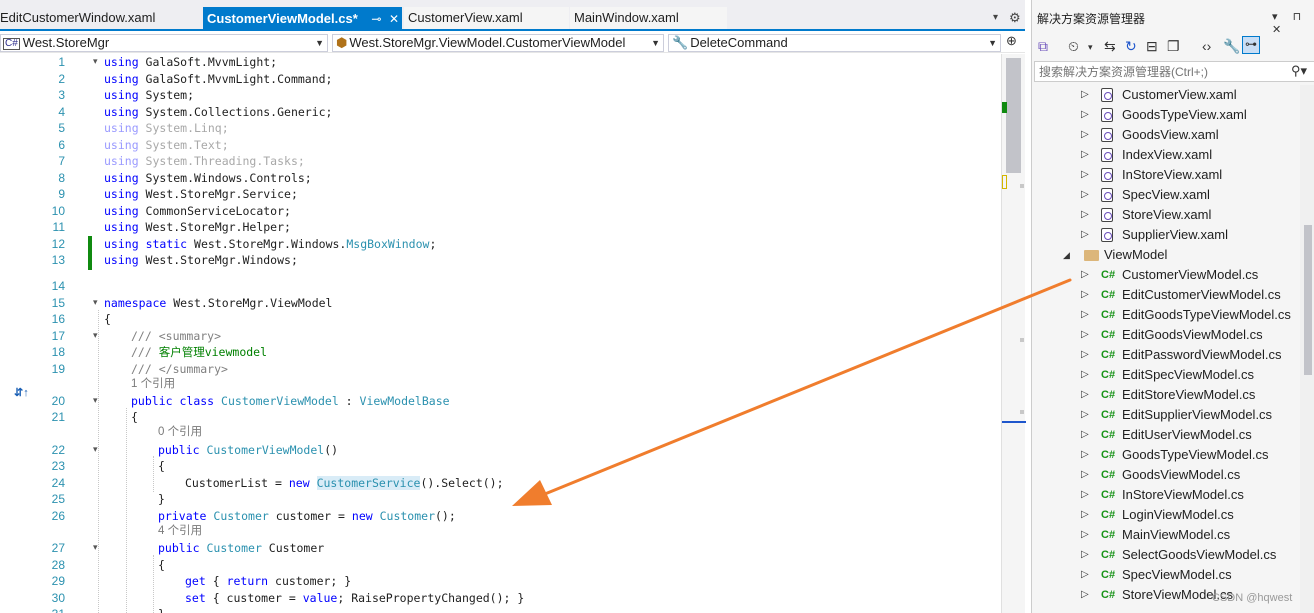  What do you see at coordinates (1251, 45) in the screenshot?
I see `preview-selected-icon: ⊶` at bounding box center [1251, 45].